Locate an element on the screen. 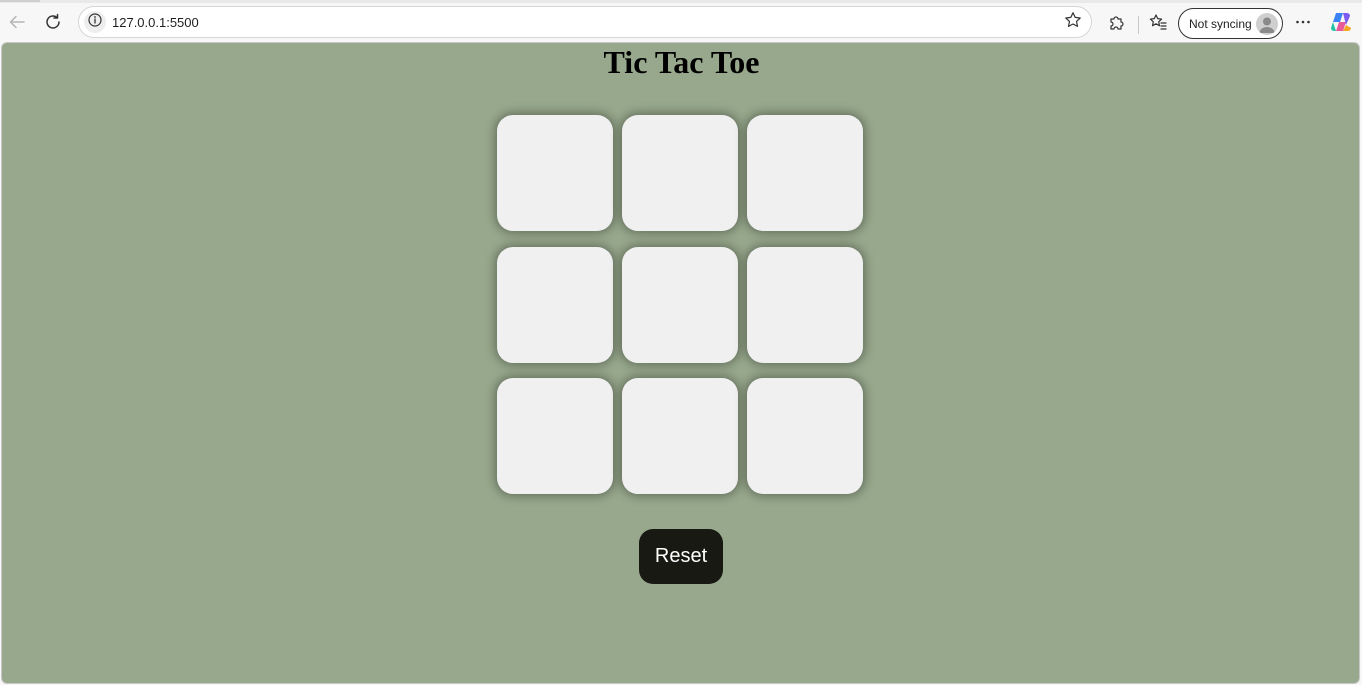  extensions-button is located at coordinates (1117, 22).